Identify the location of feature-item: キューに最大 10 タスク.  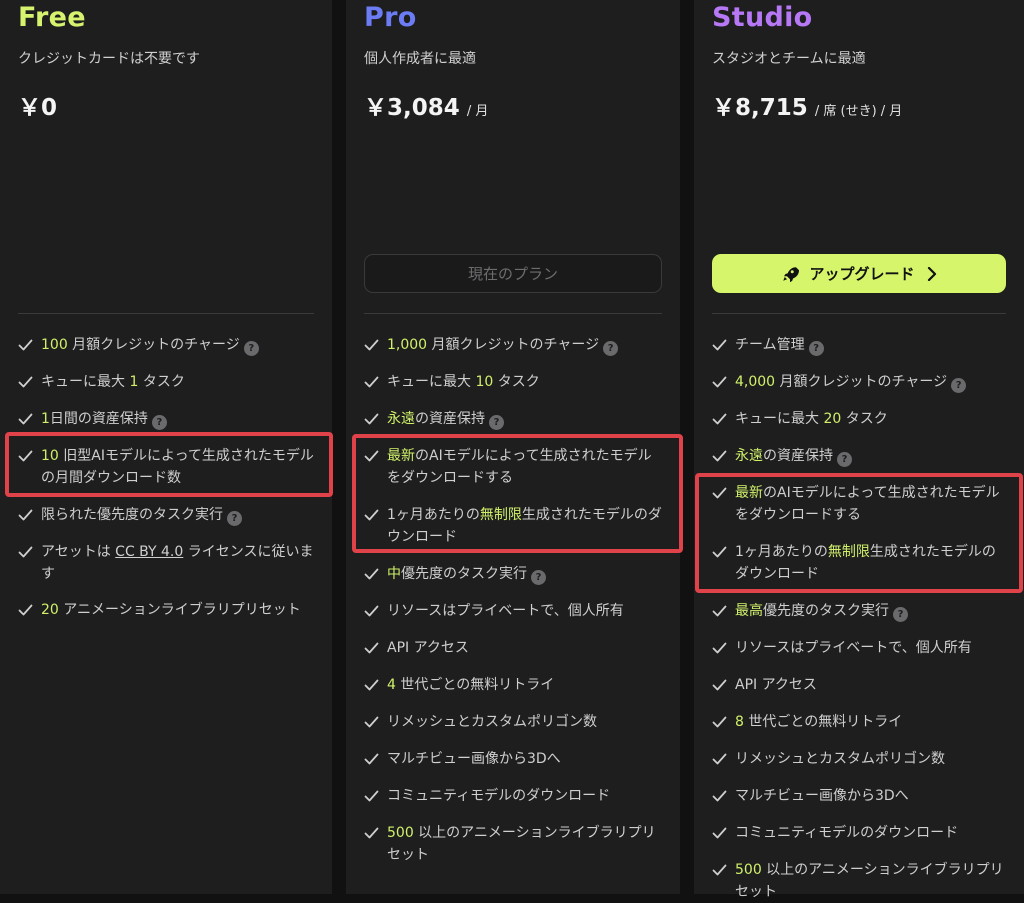
(513, 382).